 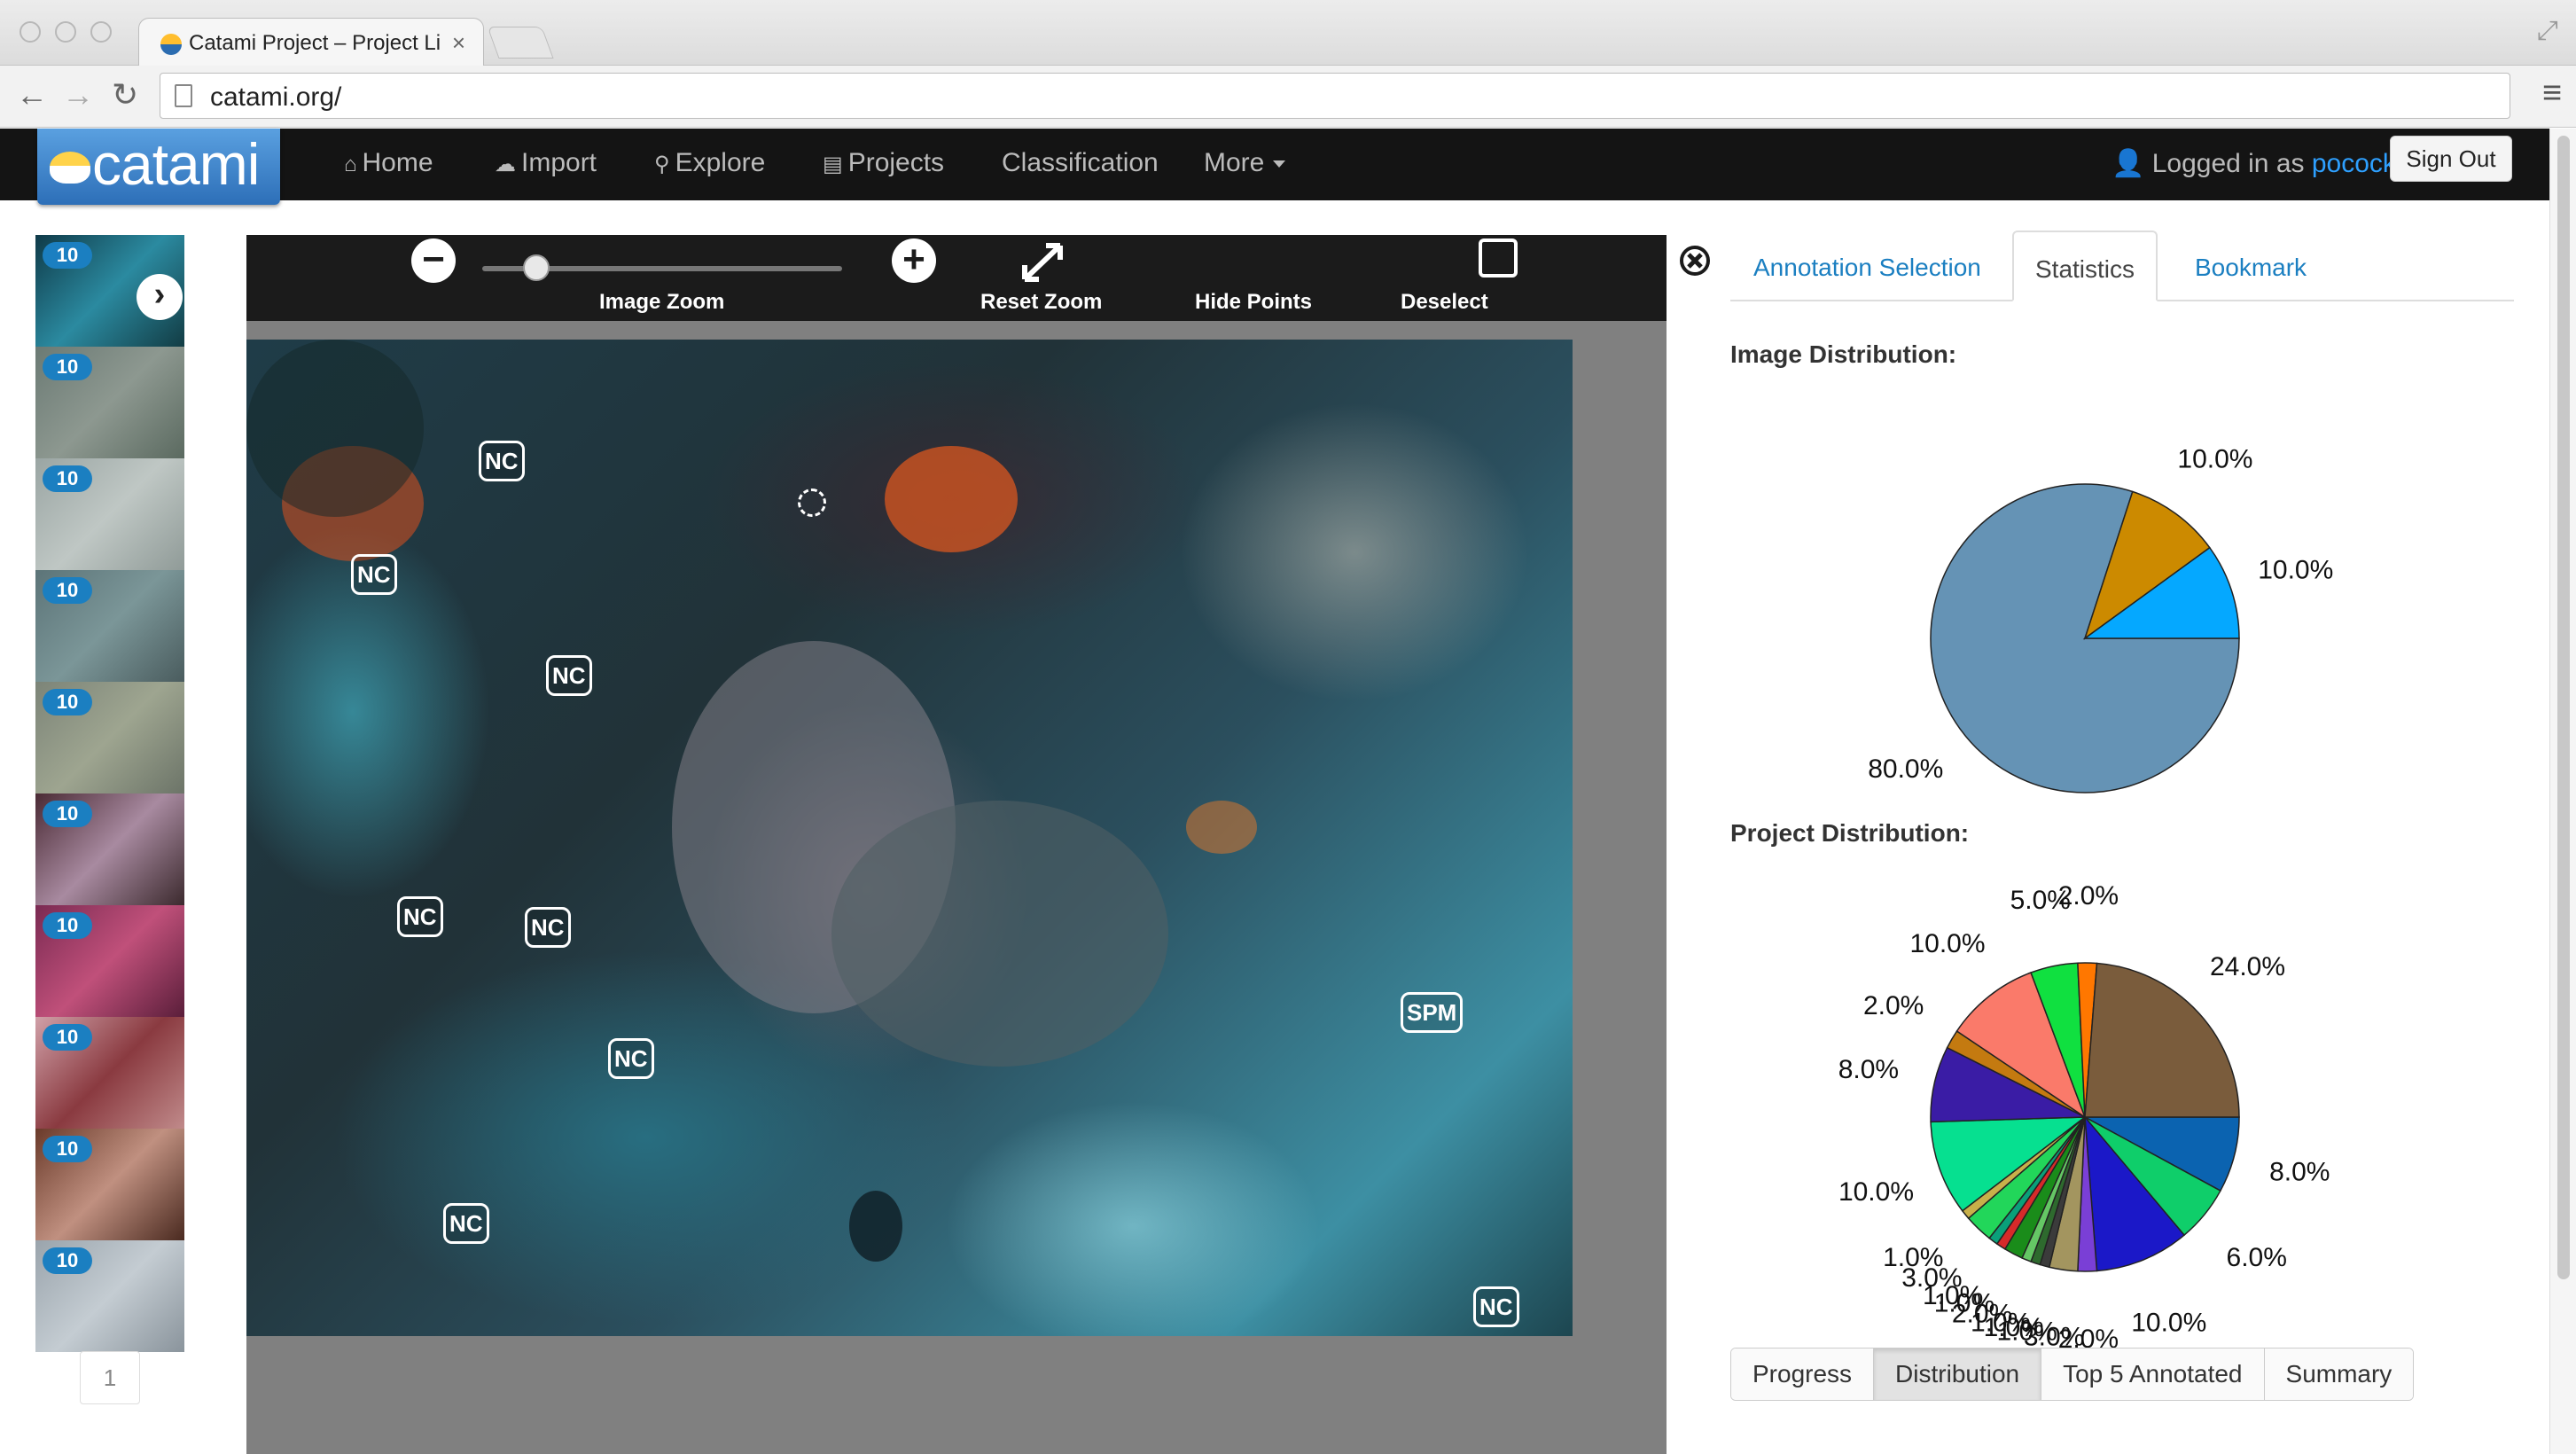 I want to click on rock-shadow, so click(x=335, y=428).